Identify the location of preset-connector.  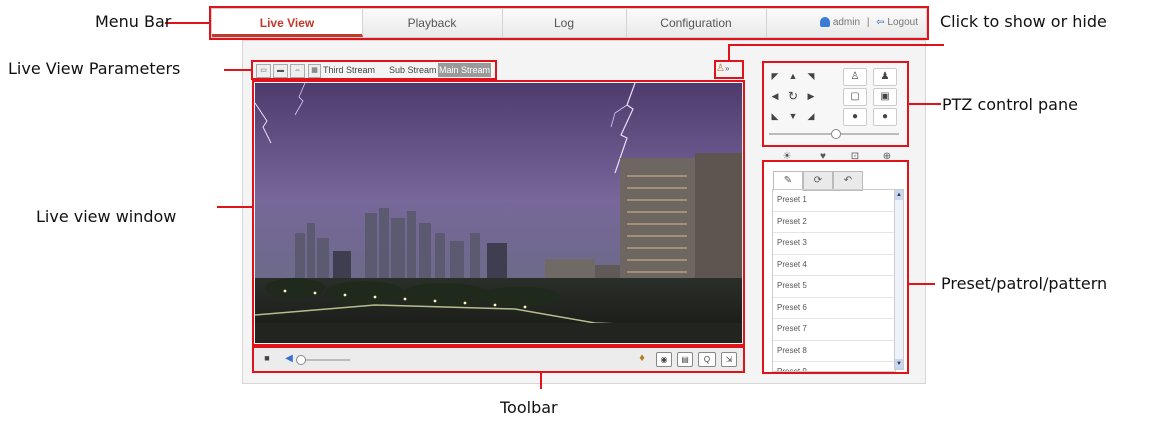
(922, 284).